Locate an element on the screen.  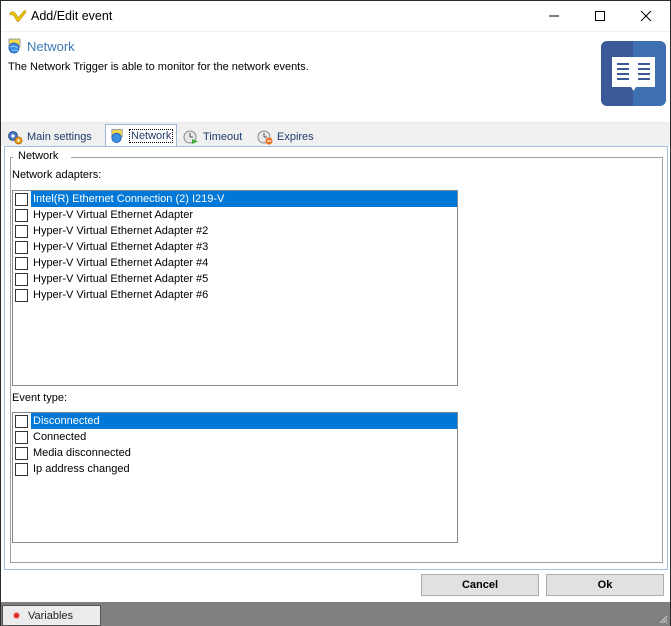
tab-main-settings: Main settings is located at coordinates (49, 136).